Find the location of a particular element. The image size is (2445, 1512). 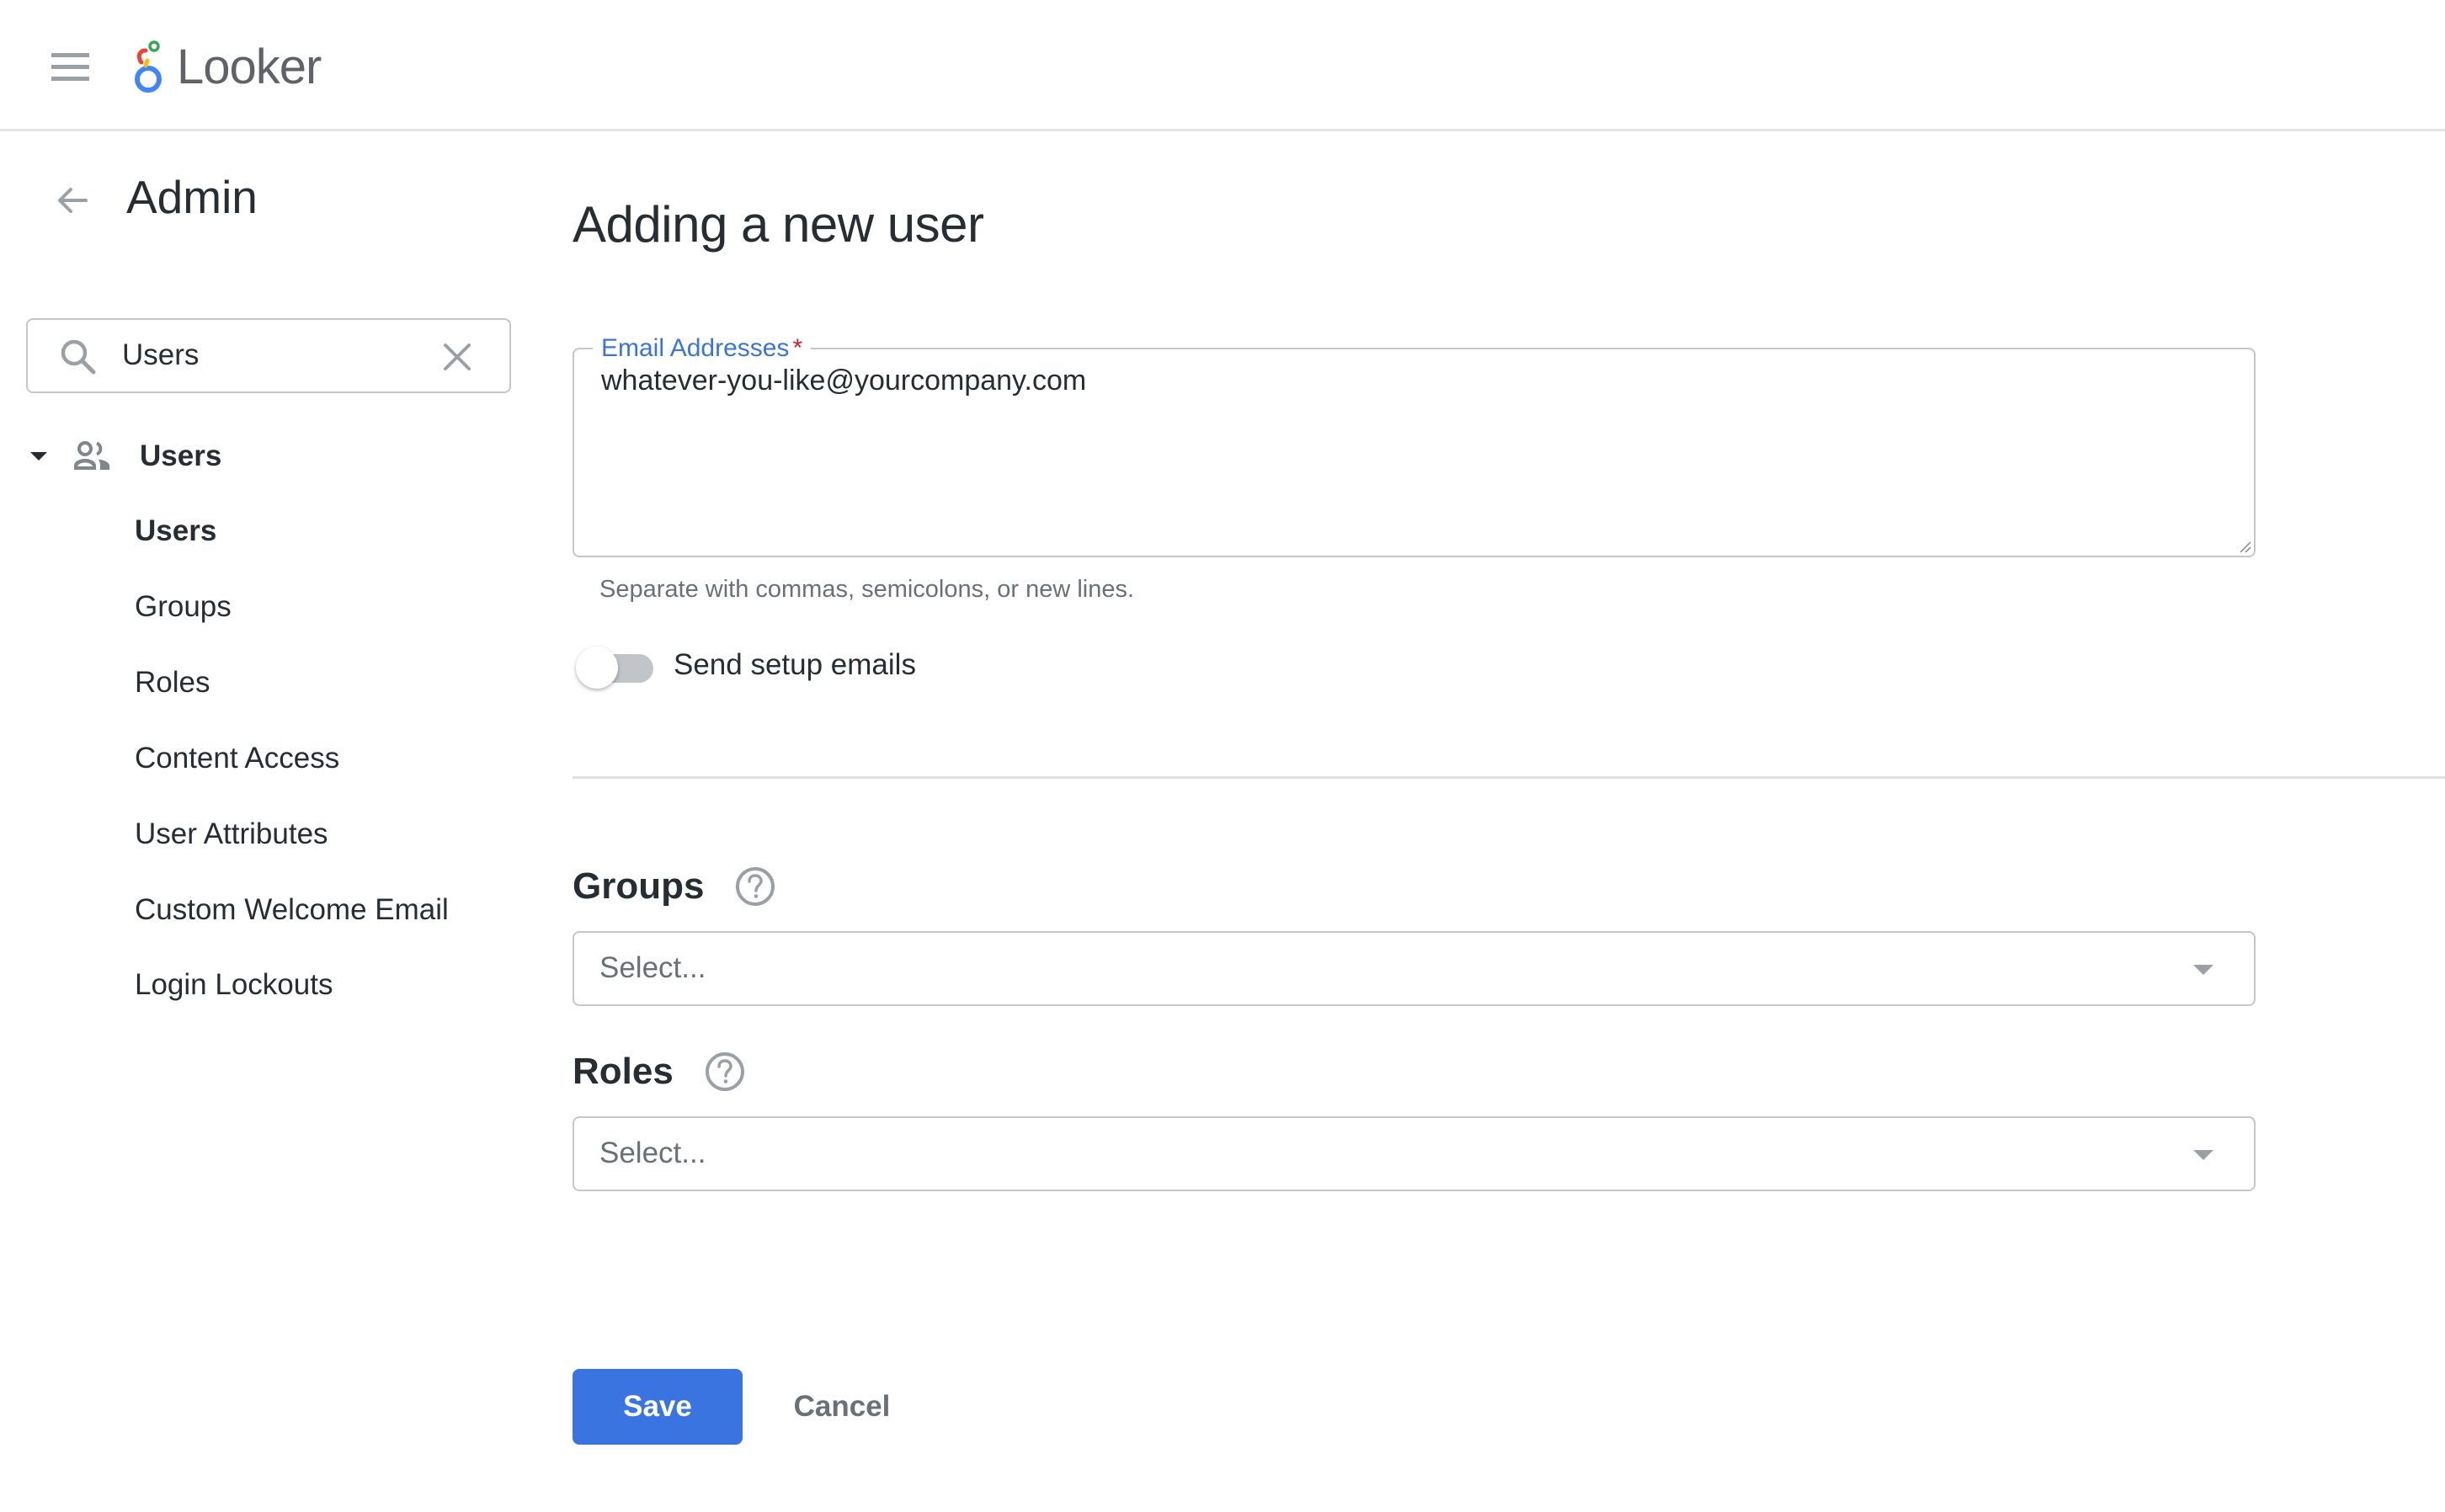

sidebar-search is located at coordinates (268, 356).